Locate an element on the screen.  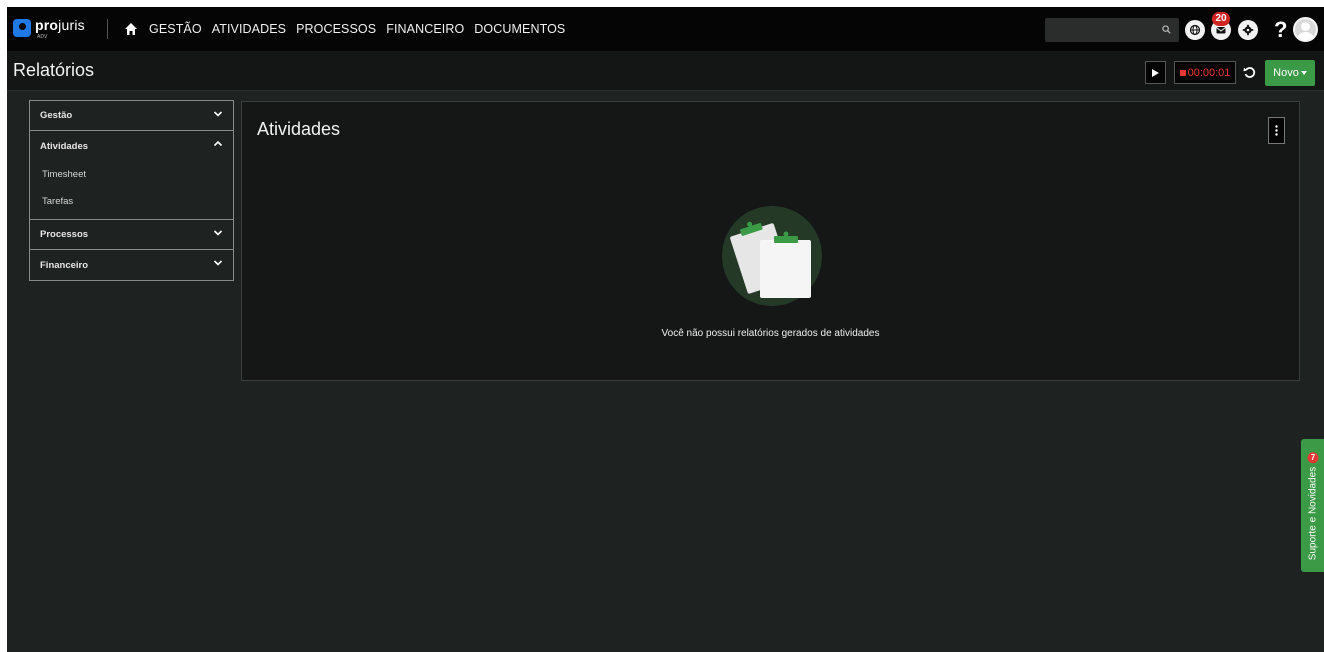
user-avatar is located at coordinates (1305, 29).